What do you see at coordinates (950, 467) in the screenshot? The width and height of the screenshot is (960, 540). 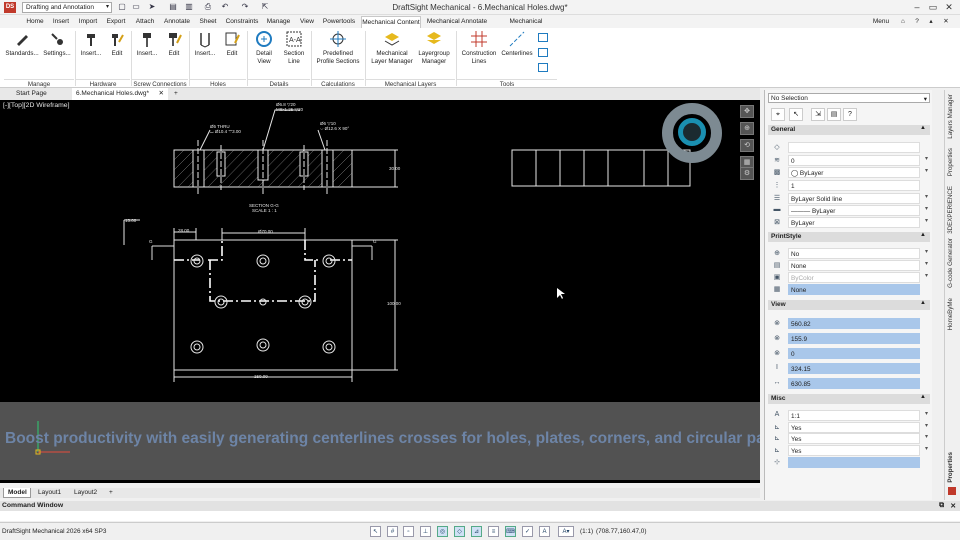 I see `side-tab-properties-active: Properties` at bounding box center [950, 467].